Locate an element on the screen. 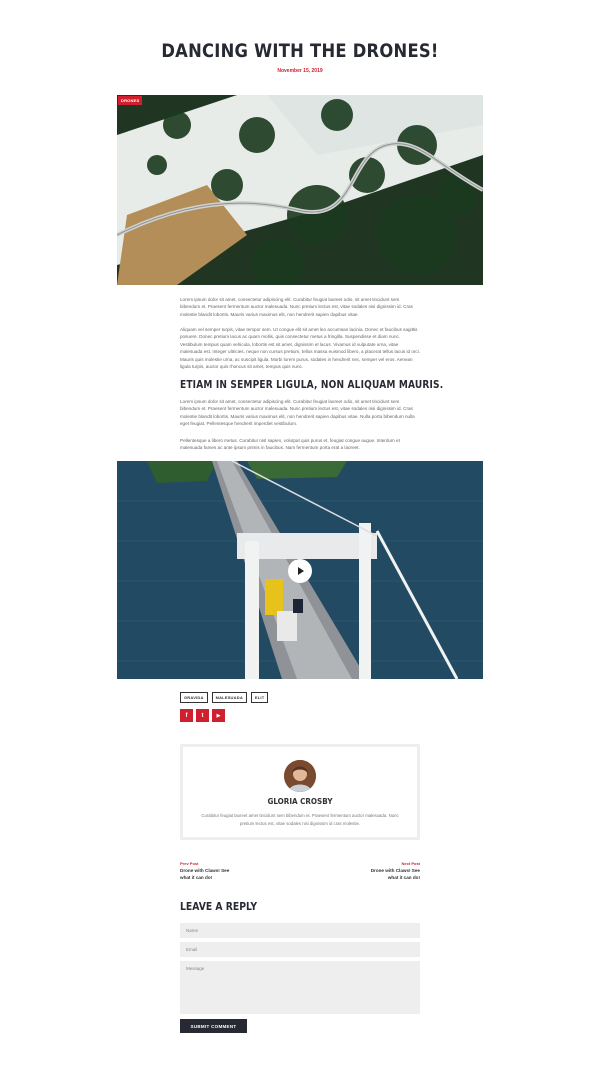 The height and width of the screenshot is (1077, 600). twitter-icon: t is located at coordinates (202, 715).